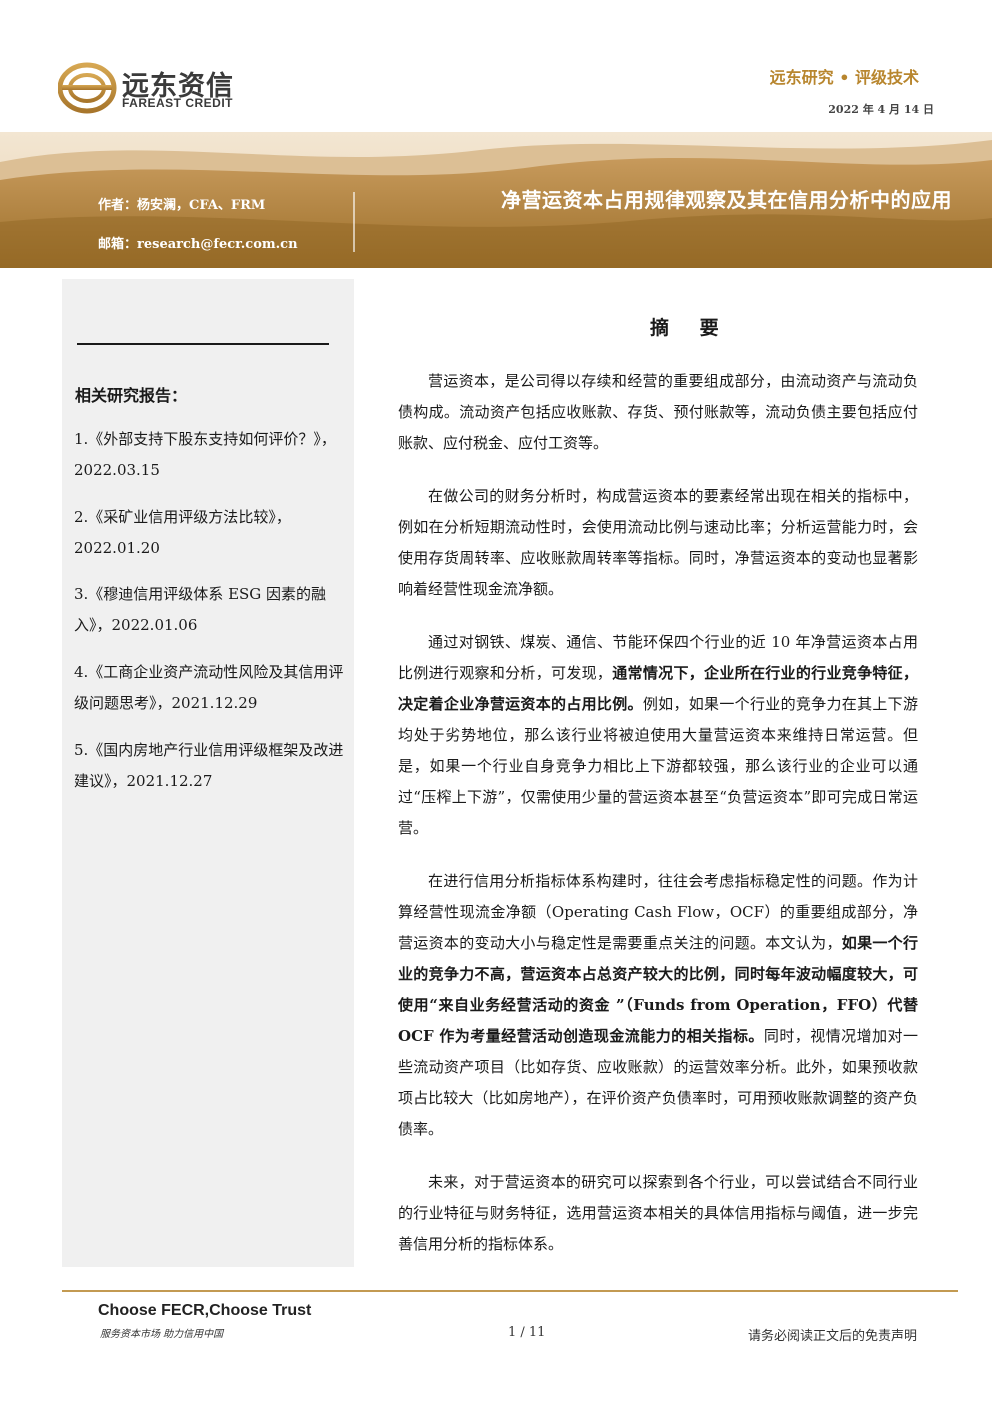  What do you see at coordinates (726, 200) in the screenshot?
I see `report-title: 净营运资本占用规律观察及其在信用分析中的应用` at bounding box center [726, 200].